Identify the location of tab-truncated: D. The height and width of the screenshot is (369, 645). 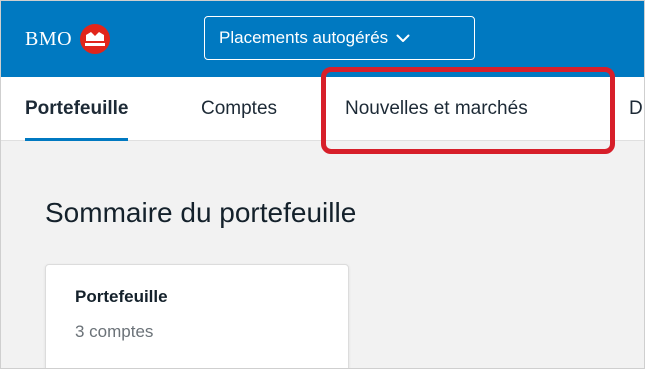
(636, 109).